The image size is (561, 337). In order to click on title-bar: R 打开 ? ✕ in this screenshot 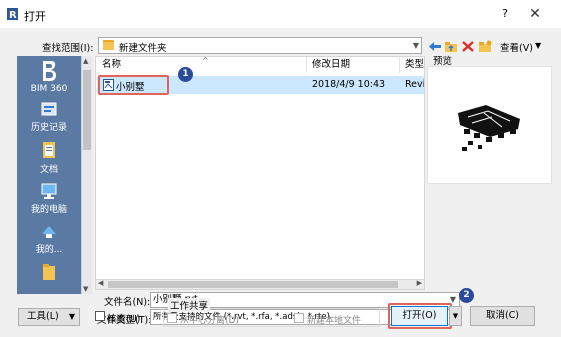, I will do `click(280, 14)`.